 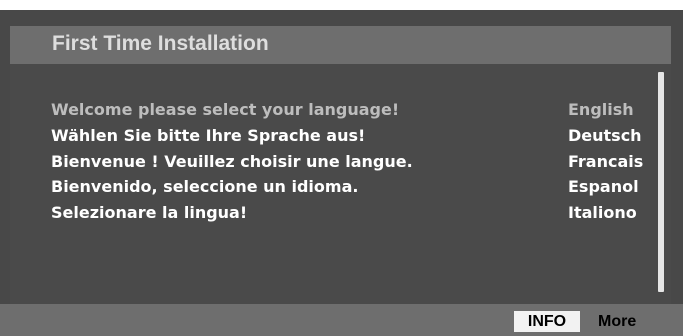 I want to click on language-name: Espanol, so click(x=603, y=186).